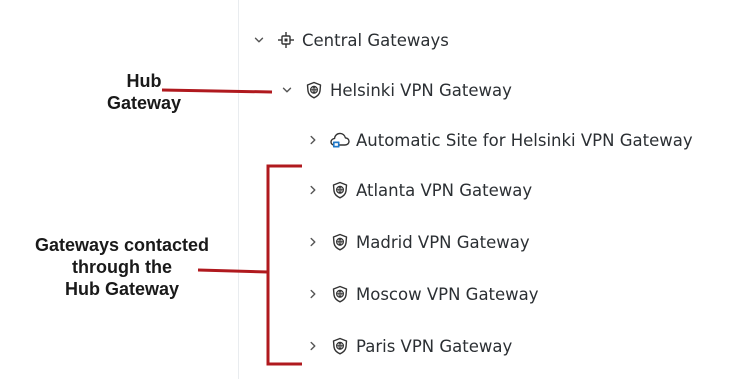  I want to click on tree-row-helsinki-vpn-gateway: Helsinki VPN Gateway, so click(396, 90).